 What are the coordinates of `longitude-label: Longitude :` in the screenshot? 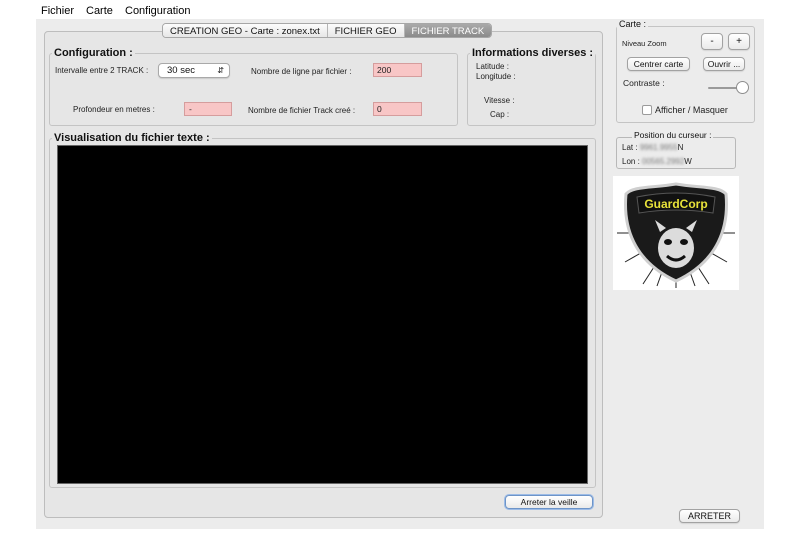 It's located at (496, 76).